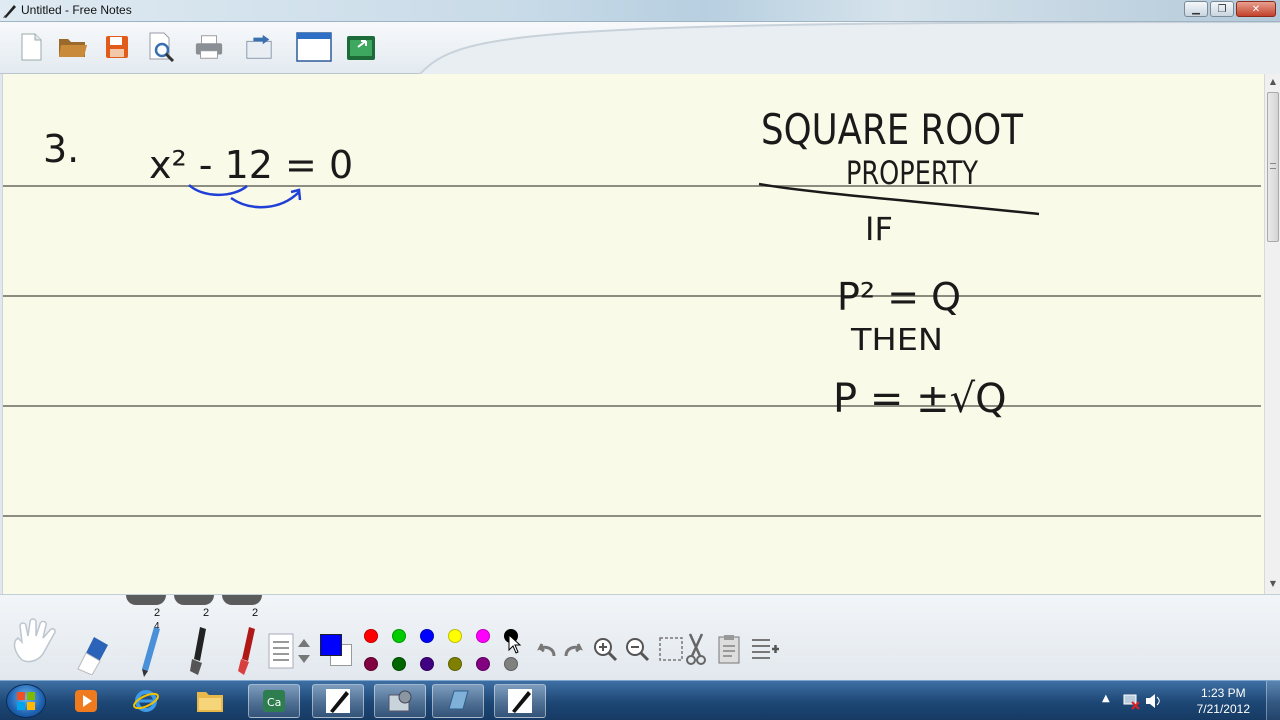  I want to click on print-preview-button, so click(161, 47).